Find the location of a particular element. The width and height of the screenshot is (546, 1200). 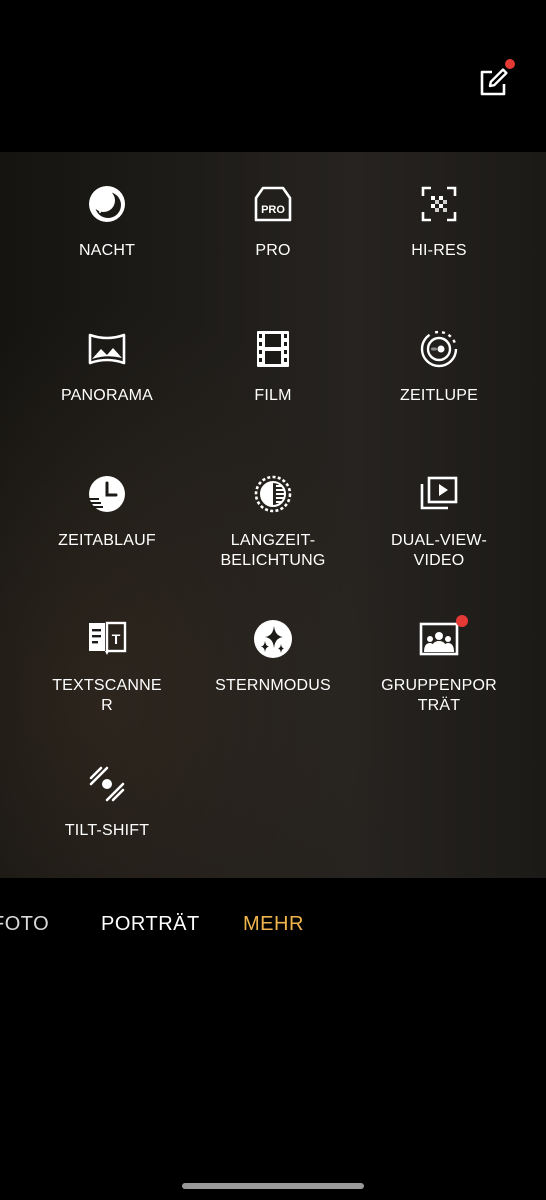

mode-sternmodus: STERNMODUS is located at coordinates (273, 642).